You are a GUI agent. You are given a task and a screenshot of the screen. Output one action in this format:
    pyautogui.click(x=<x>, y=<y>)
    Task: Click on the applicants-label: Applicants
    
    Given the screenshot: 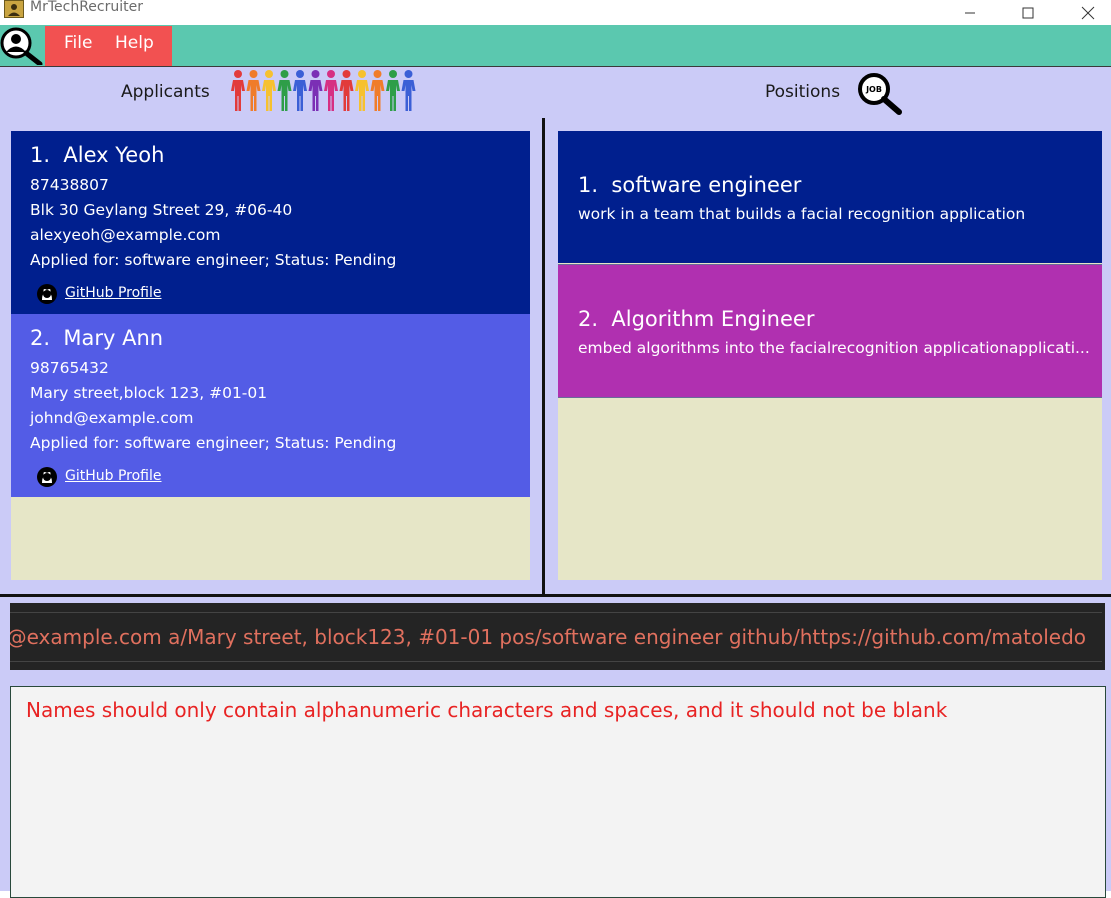 What is the action you would take?
    pyautogui.click(x=165, y=92)
    